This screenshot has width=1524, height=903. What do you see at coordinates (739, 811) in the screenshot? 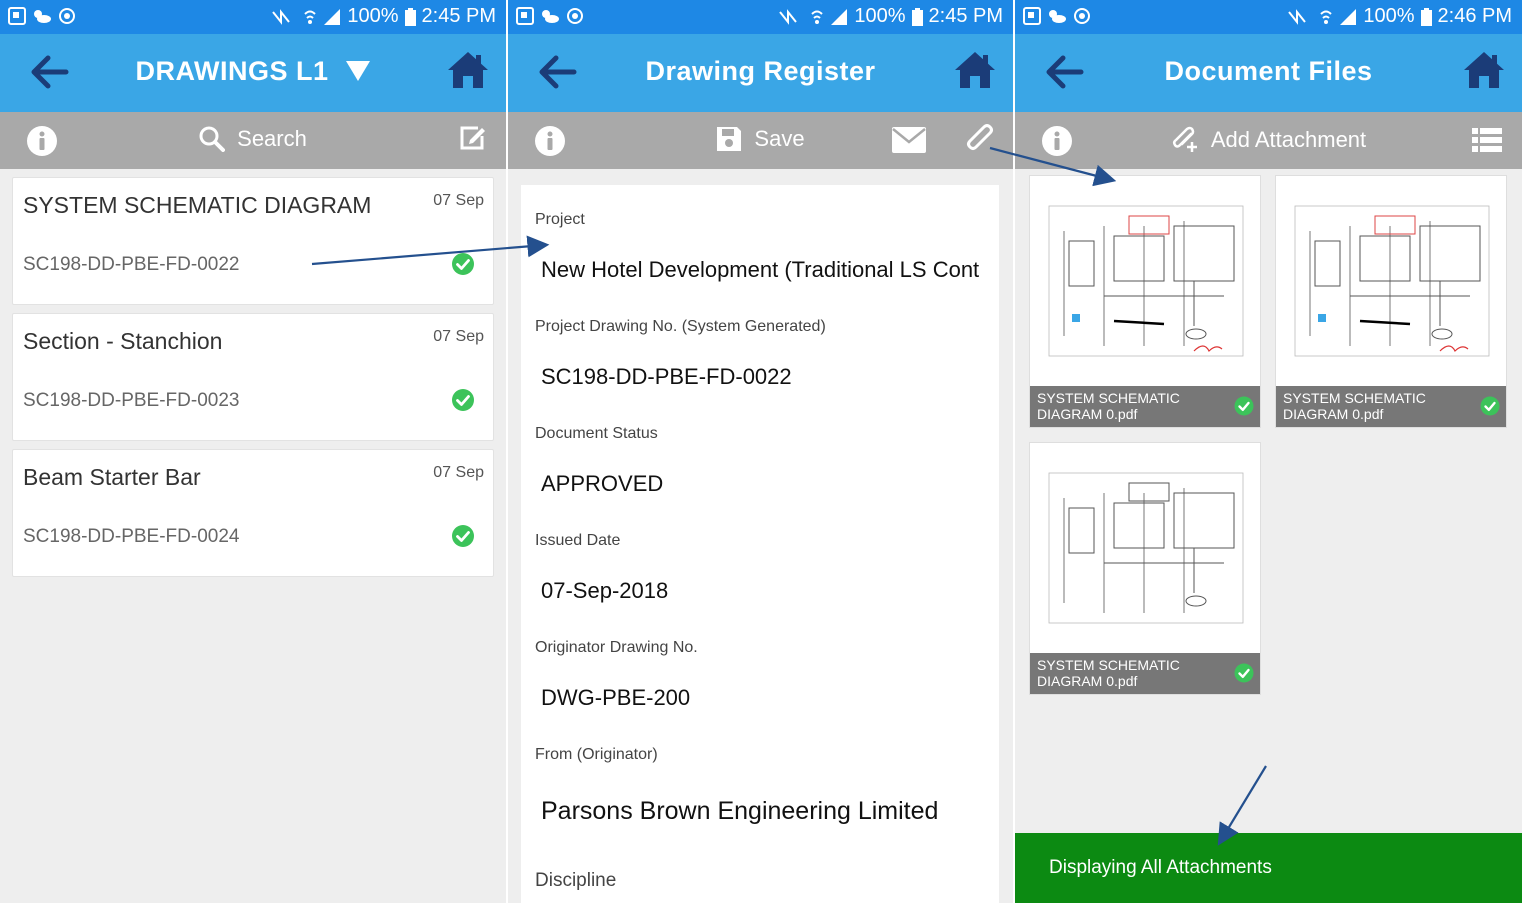
I see `from-originator-field: Parsons Brown Engineering Limited` at bounding box center [739, 811].